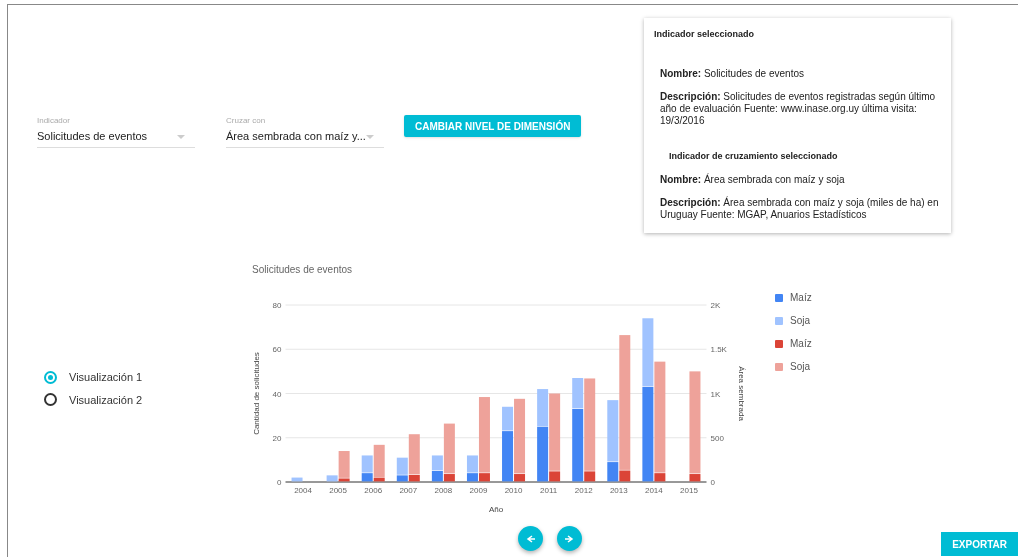  Describe the element at coordinates (246, 121) in the screenshot. I see `field-label: Cruzar con` at that location.